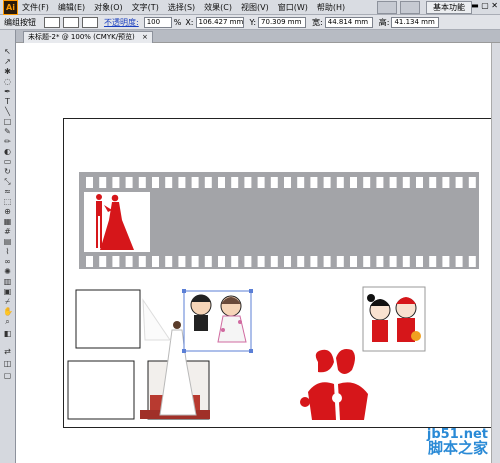  Describe the element at coordinates (334, 384) in the screenshot. I see `papercut-couple-image` at that location.